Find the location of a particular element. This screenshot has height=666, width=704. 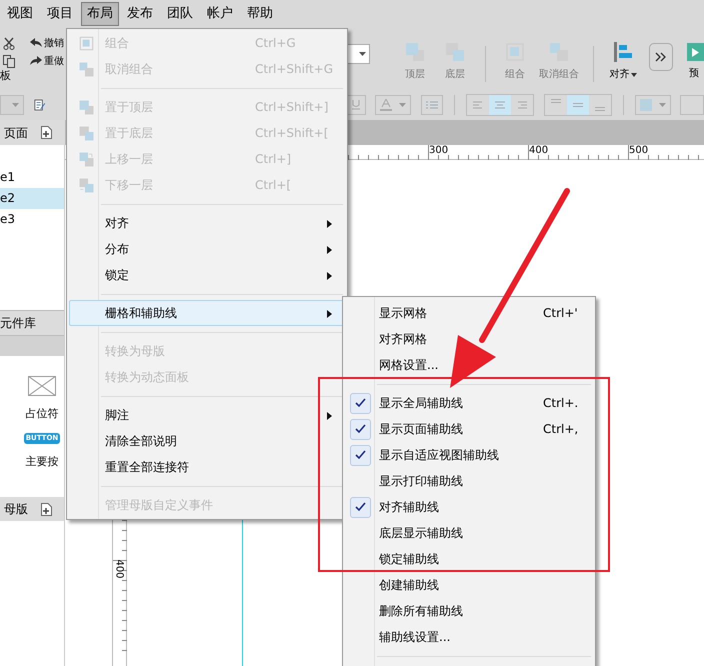

move-up-icon is located at coordinates (86, 159).